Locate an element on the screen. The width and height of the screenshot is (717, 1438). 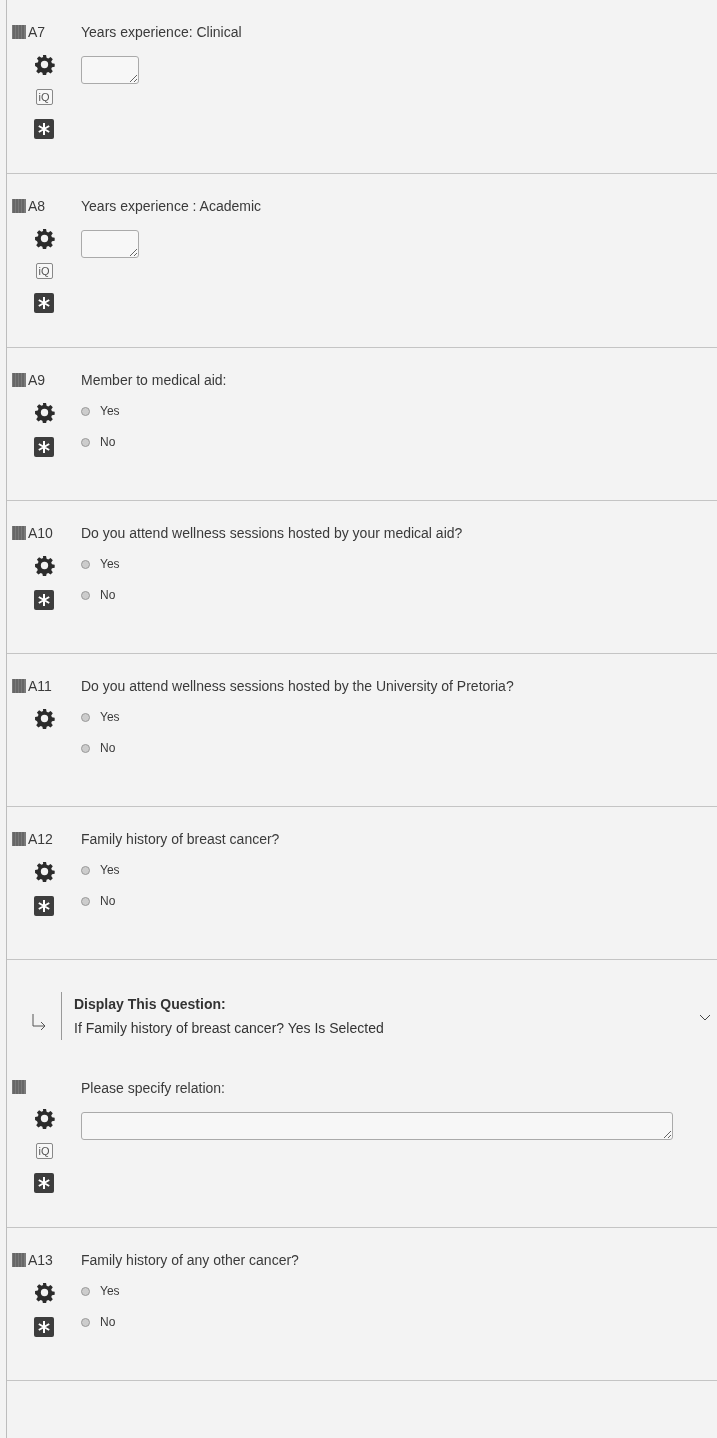
question-number: A10 is located at coordinates (40, 533).